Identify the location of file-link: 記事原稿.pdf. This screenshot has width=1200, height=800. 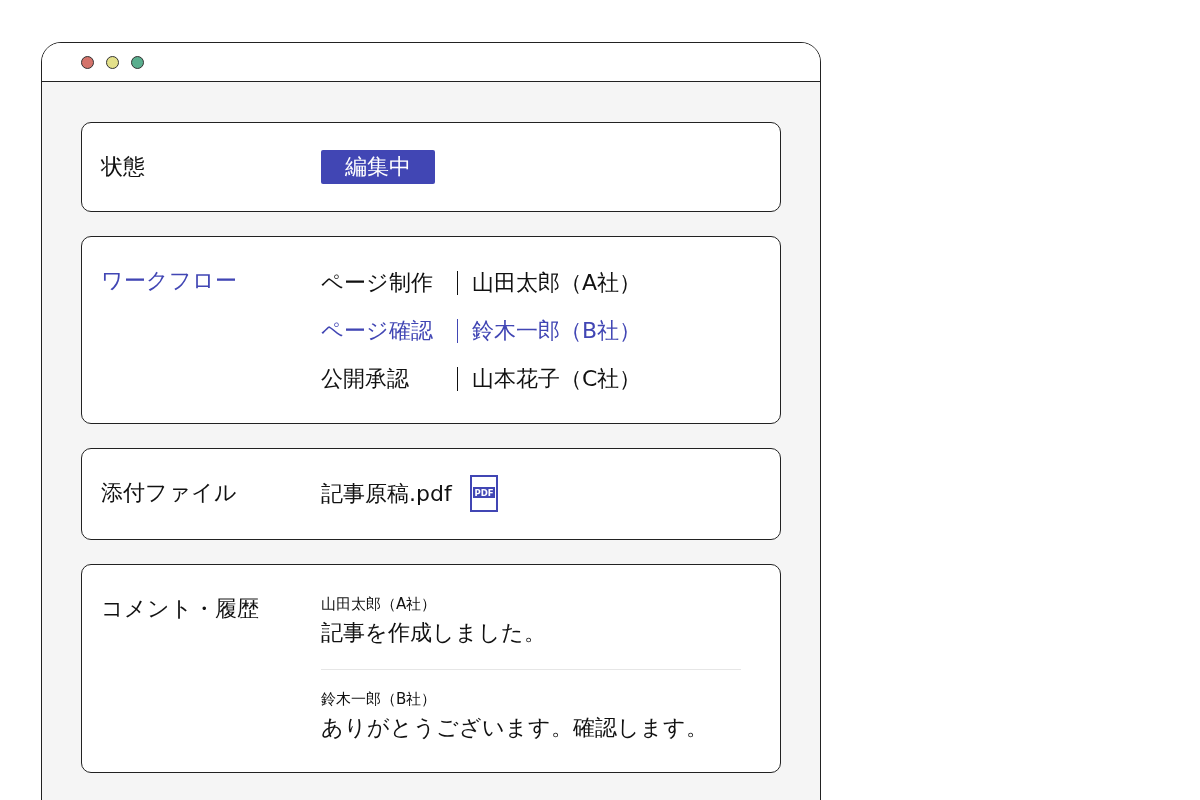
(386, 494).